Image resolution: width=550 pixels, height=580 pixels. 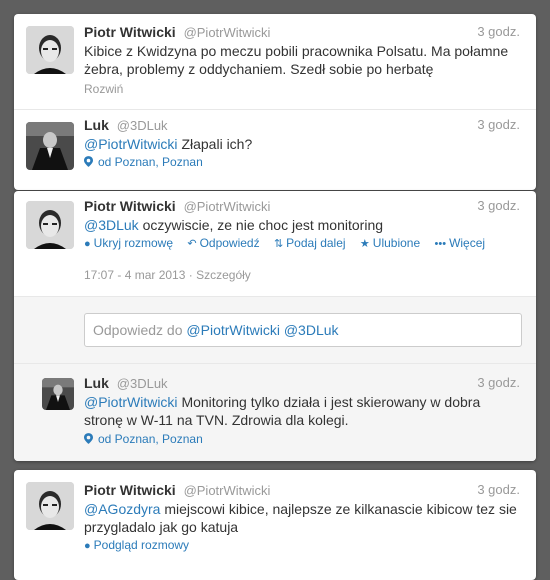 What do you see at coordinates (233, 330) in the screenshot?
I see `reply-mention: @PiotrWitwicki` at bounding box center [233, 330].